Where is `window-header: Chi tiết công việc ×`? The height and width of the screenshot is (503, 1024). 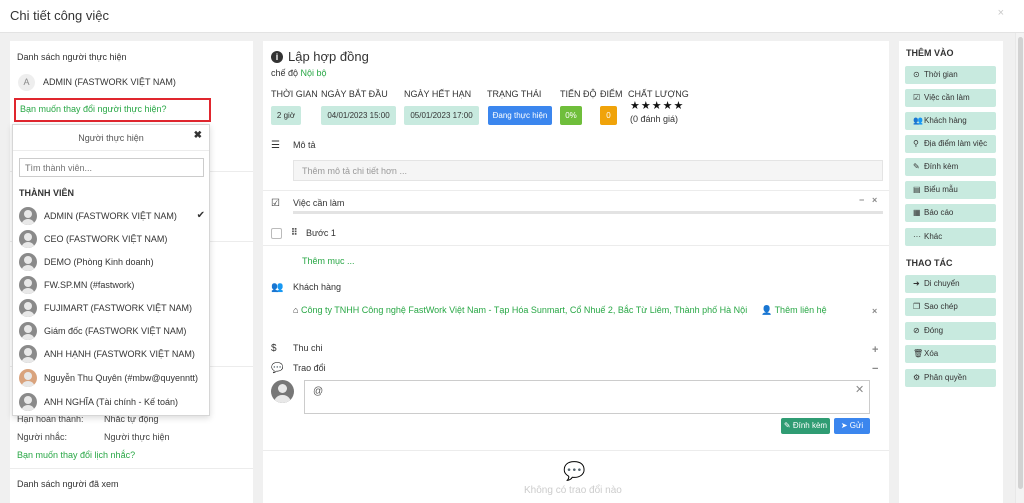
window-header: Chi tiết công việc × is located at coordinates (512, 16).